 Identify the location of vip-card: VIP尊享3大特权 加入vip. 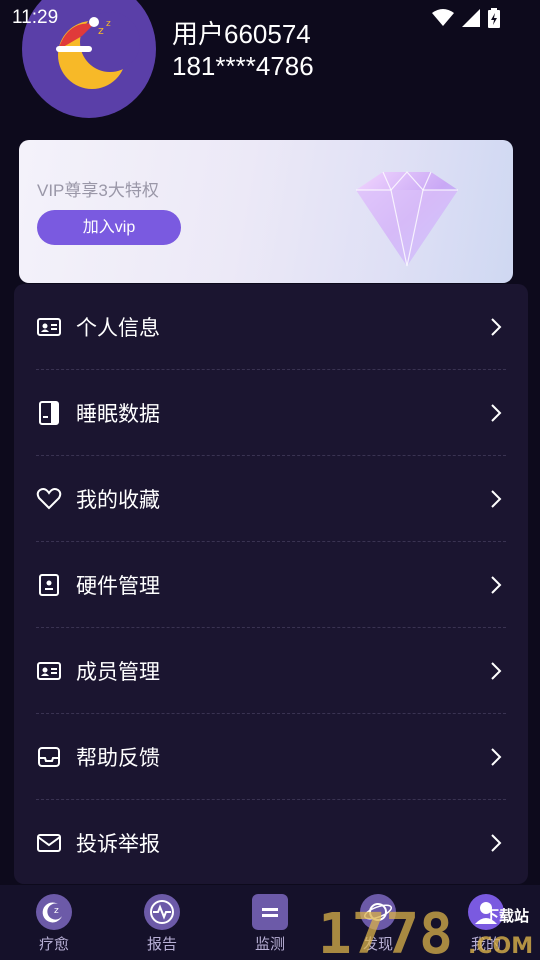
(266, 211).